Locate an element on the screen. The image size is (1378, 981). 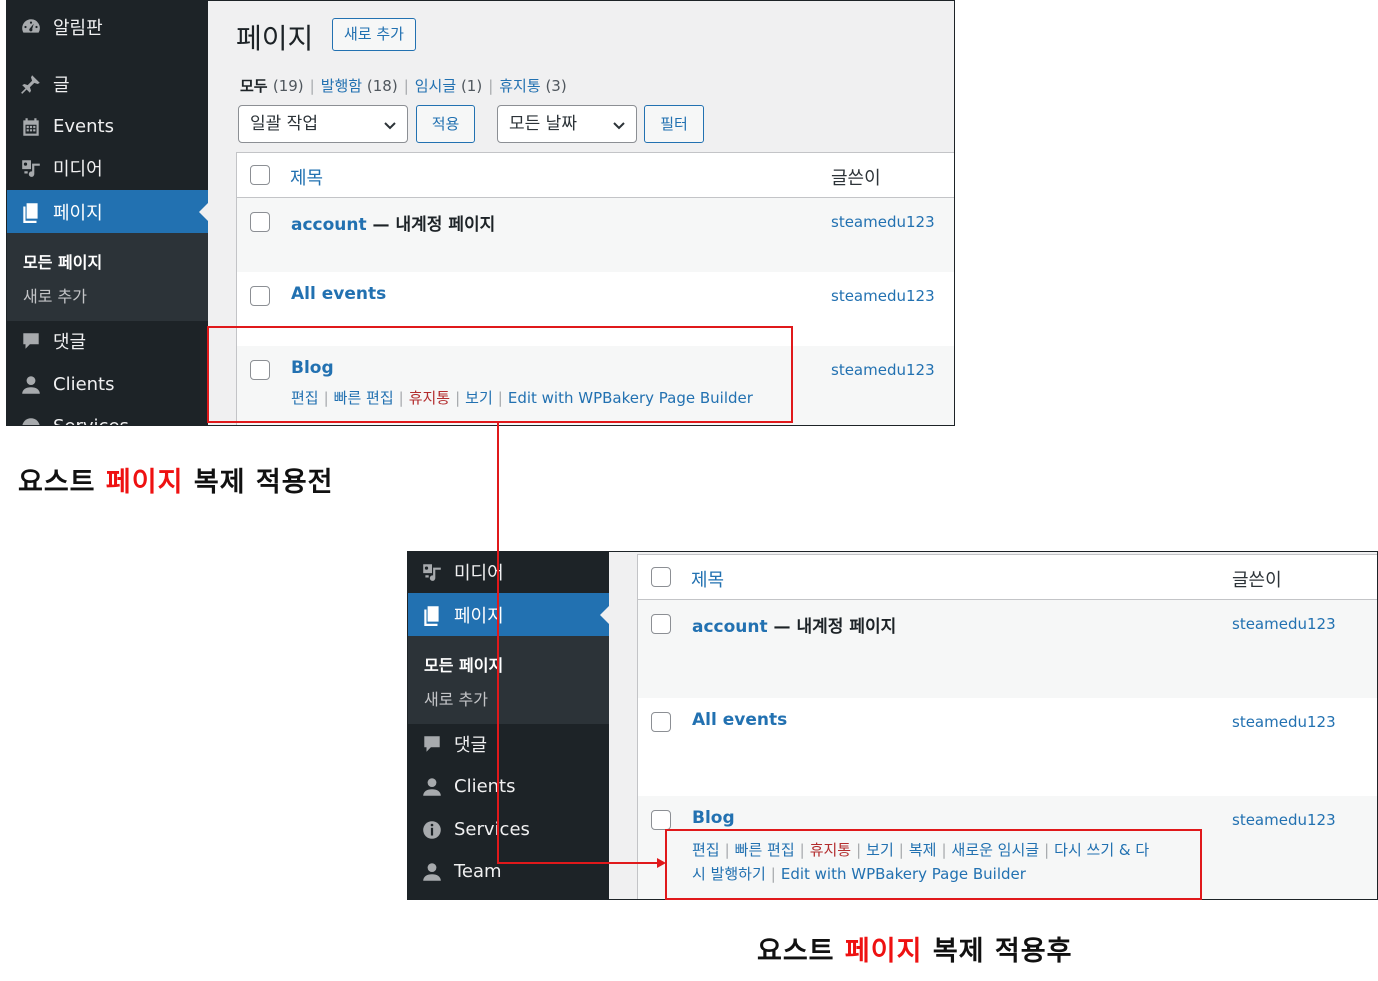
connector-arrowhead is located at coordinates (661, 863).